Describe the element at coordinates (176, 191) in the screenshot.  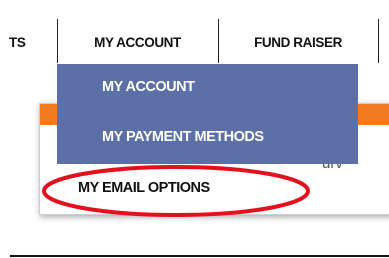
I see `red-highlight-circle` at that location.